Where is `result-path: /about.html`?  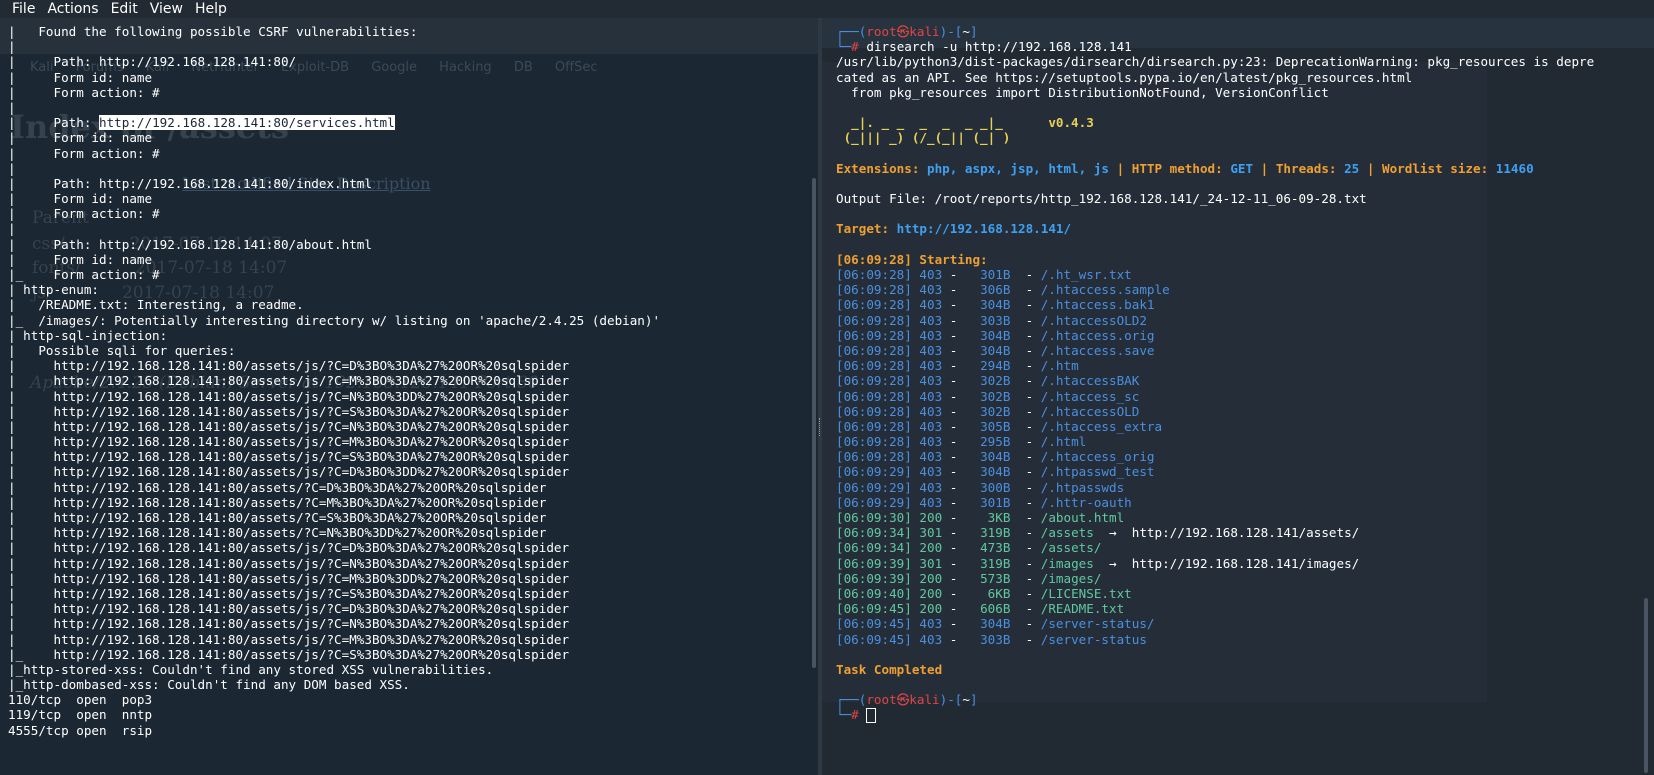 result-path: /about.html is located at coordinates (1082, 517).